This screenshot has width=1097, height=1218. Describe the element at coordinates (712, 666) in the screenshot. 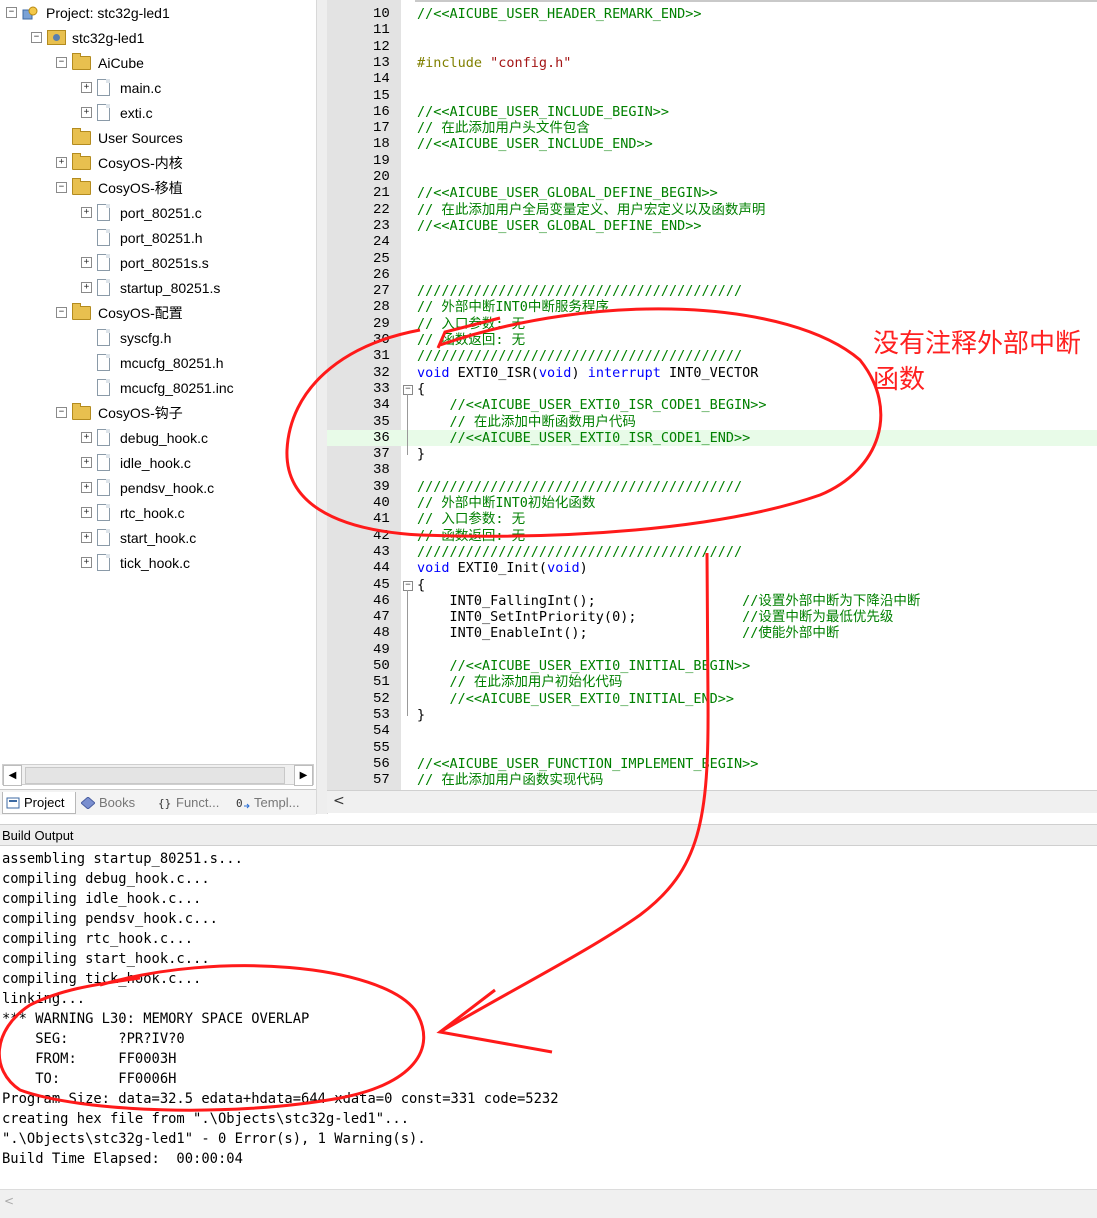

I see `code-line: 50 //<<AICUBE_USER_EXTI0_INITIAL_BEGIN>>` at that location.